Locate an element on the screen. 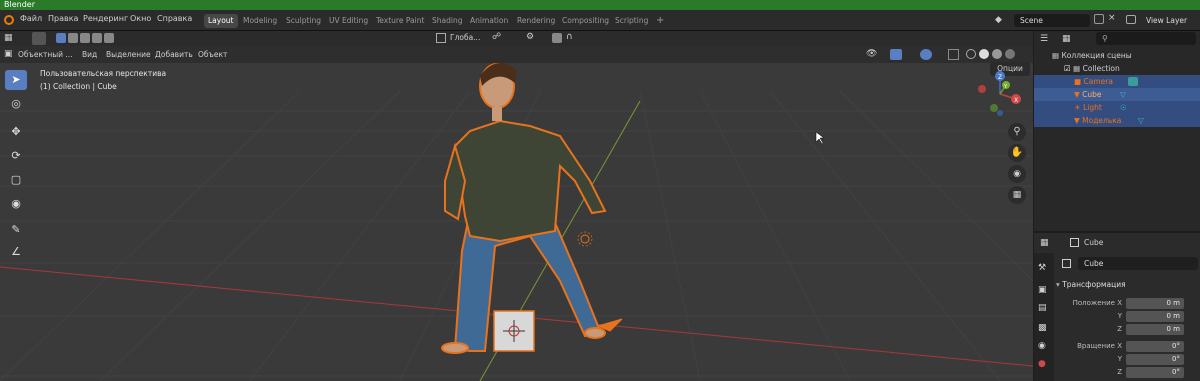 This screenshot has height=381, width=1200. scene-field: Scene is located at coordinates (1052, 20).